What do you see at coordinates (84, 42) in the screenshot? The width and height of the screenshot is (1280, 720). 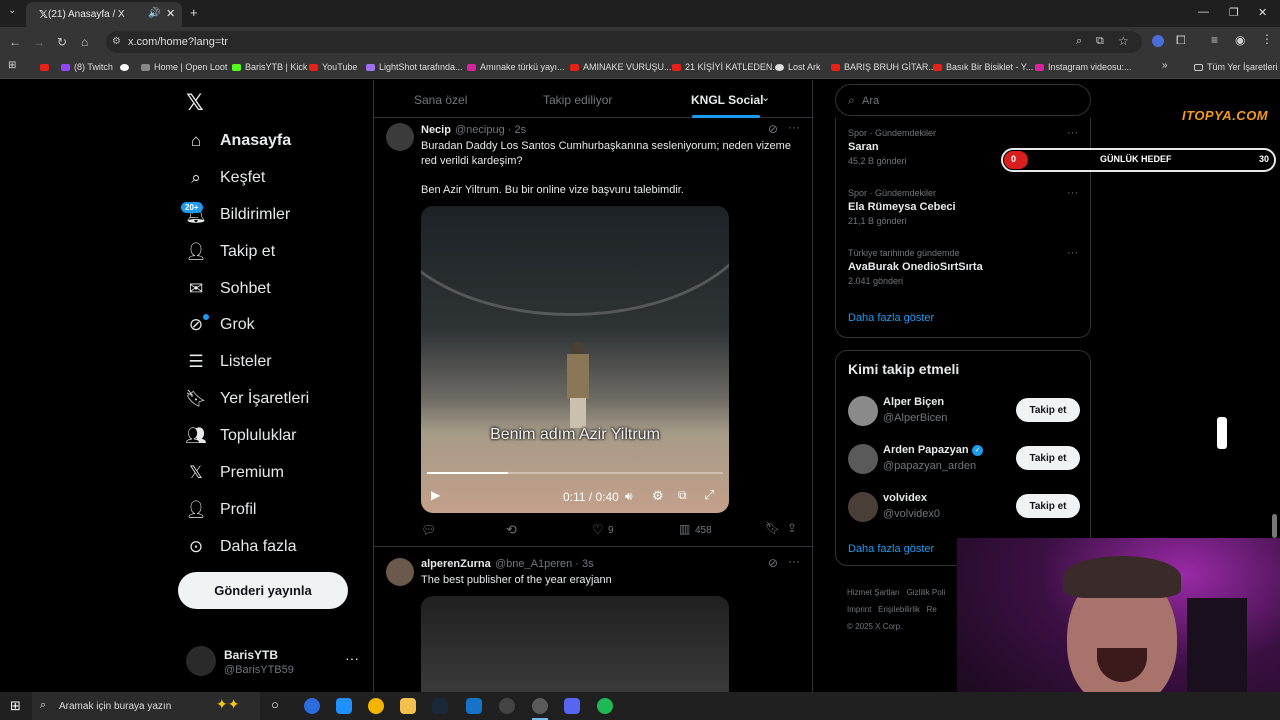 I see `home-icon: ⌂` at bounding box center [84, 42].